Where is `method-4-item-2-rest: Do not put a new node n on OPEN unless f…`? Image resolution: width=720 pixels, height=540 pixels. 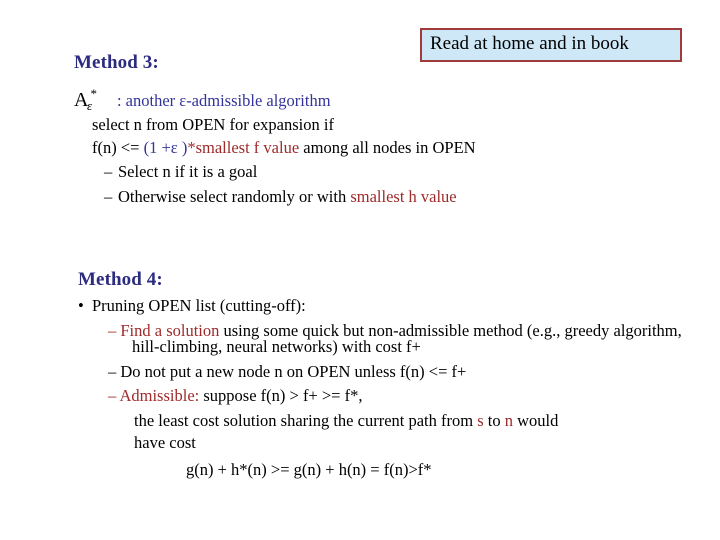 method-4-item-2-rest: Do not put a new node n on OPEN unless f… is located at coordinates (293, 371).